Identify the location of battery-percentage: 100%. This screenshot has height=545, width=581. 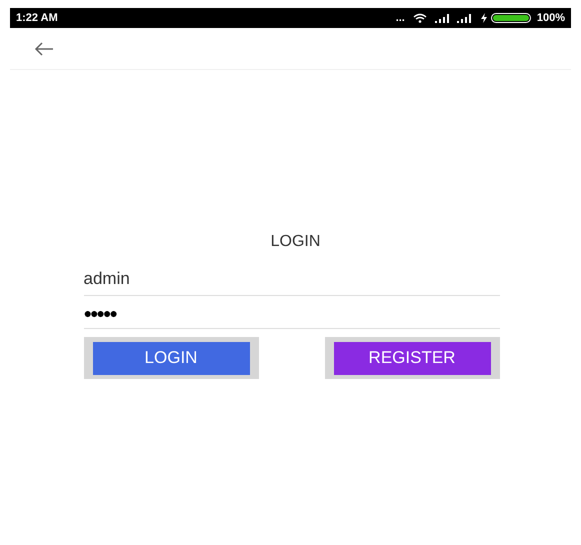
(550, 18).